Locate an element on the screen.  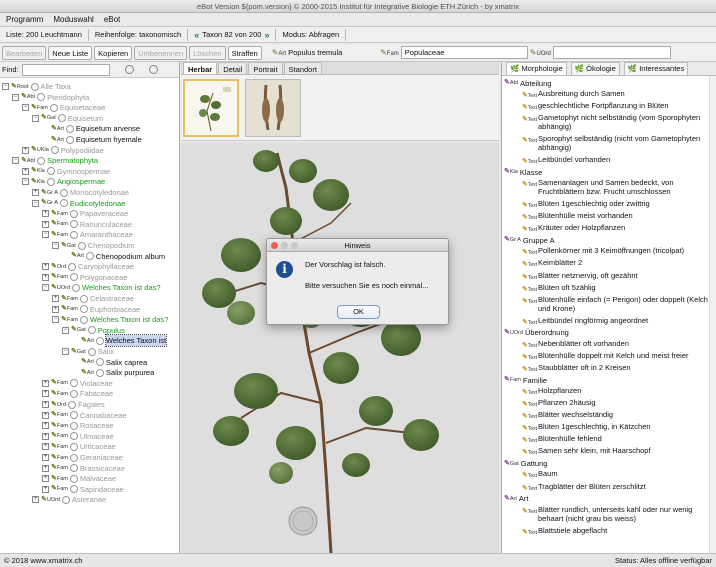
trait-item: ✎Text Pflanzen 2häusig is located at coordinates (618, 404).